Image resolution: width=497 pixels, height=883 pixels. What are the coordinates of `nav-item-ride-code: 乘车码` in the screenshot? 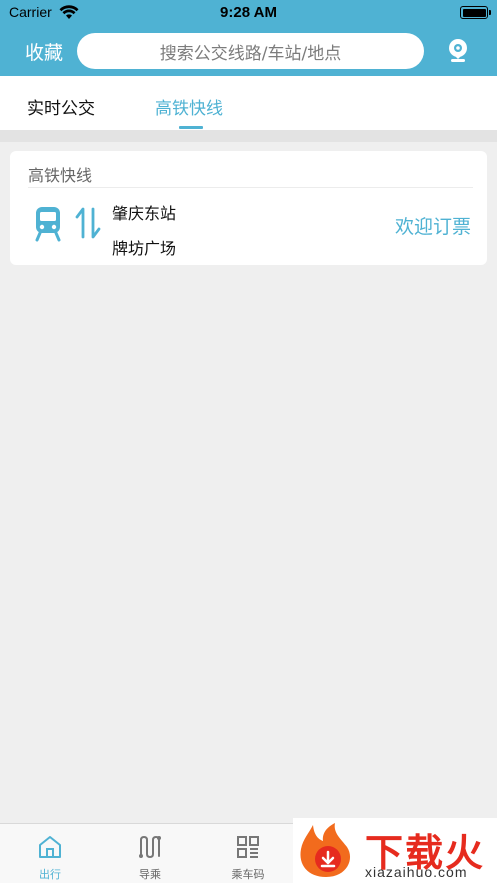 It's located at (248, 853).